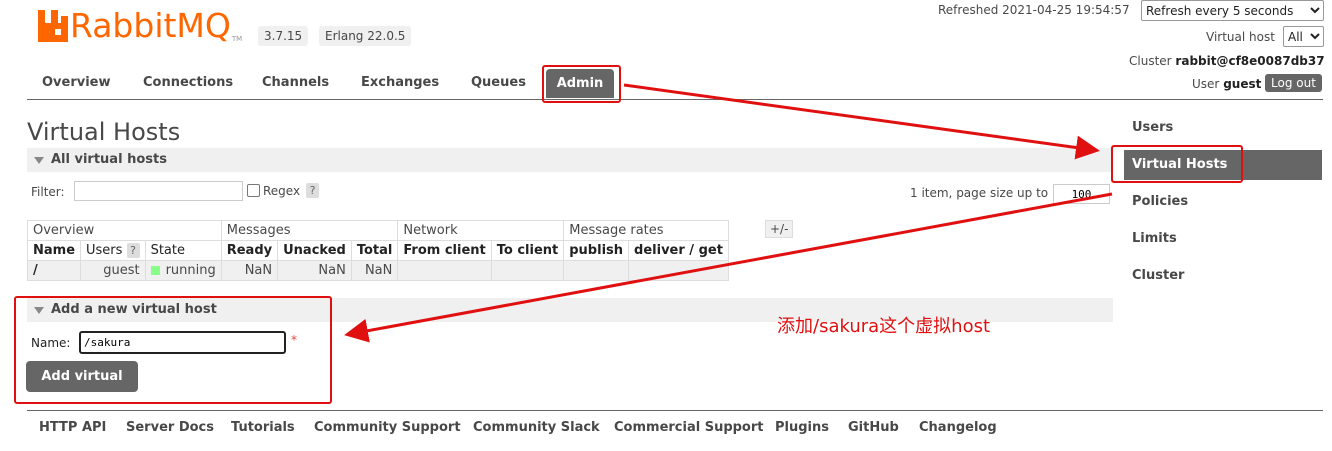  Describe the element at coordinates (884, 326) in the screenshot. I see `annotation-text: 添加/sakura这个虚拟host` at that location.